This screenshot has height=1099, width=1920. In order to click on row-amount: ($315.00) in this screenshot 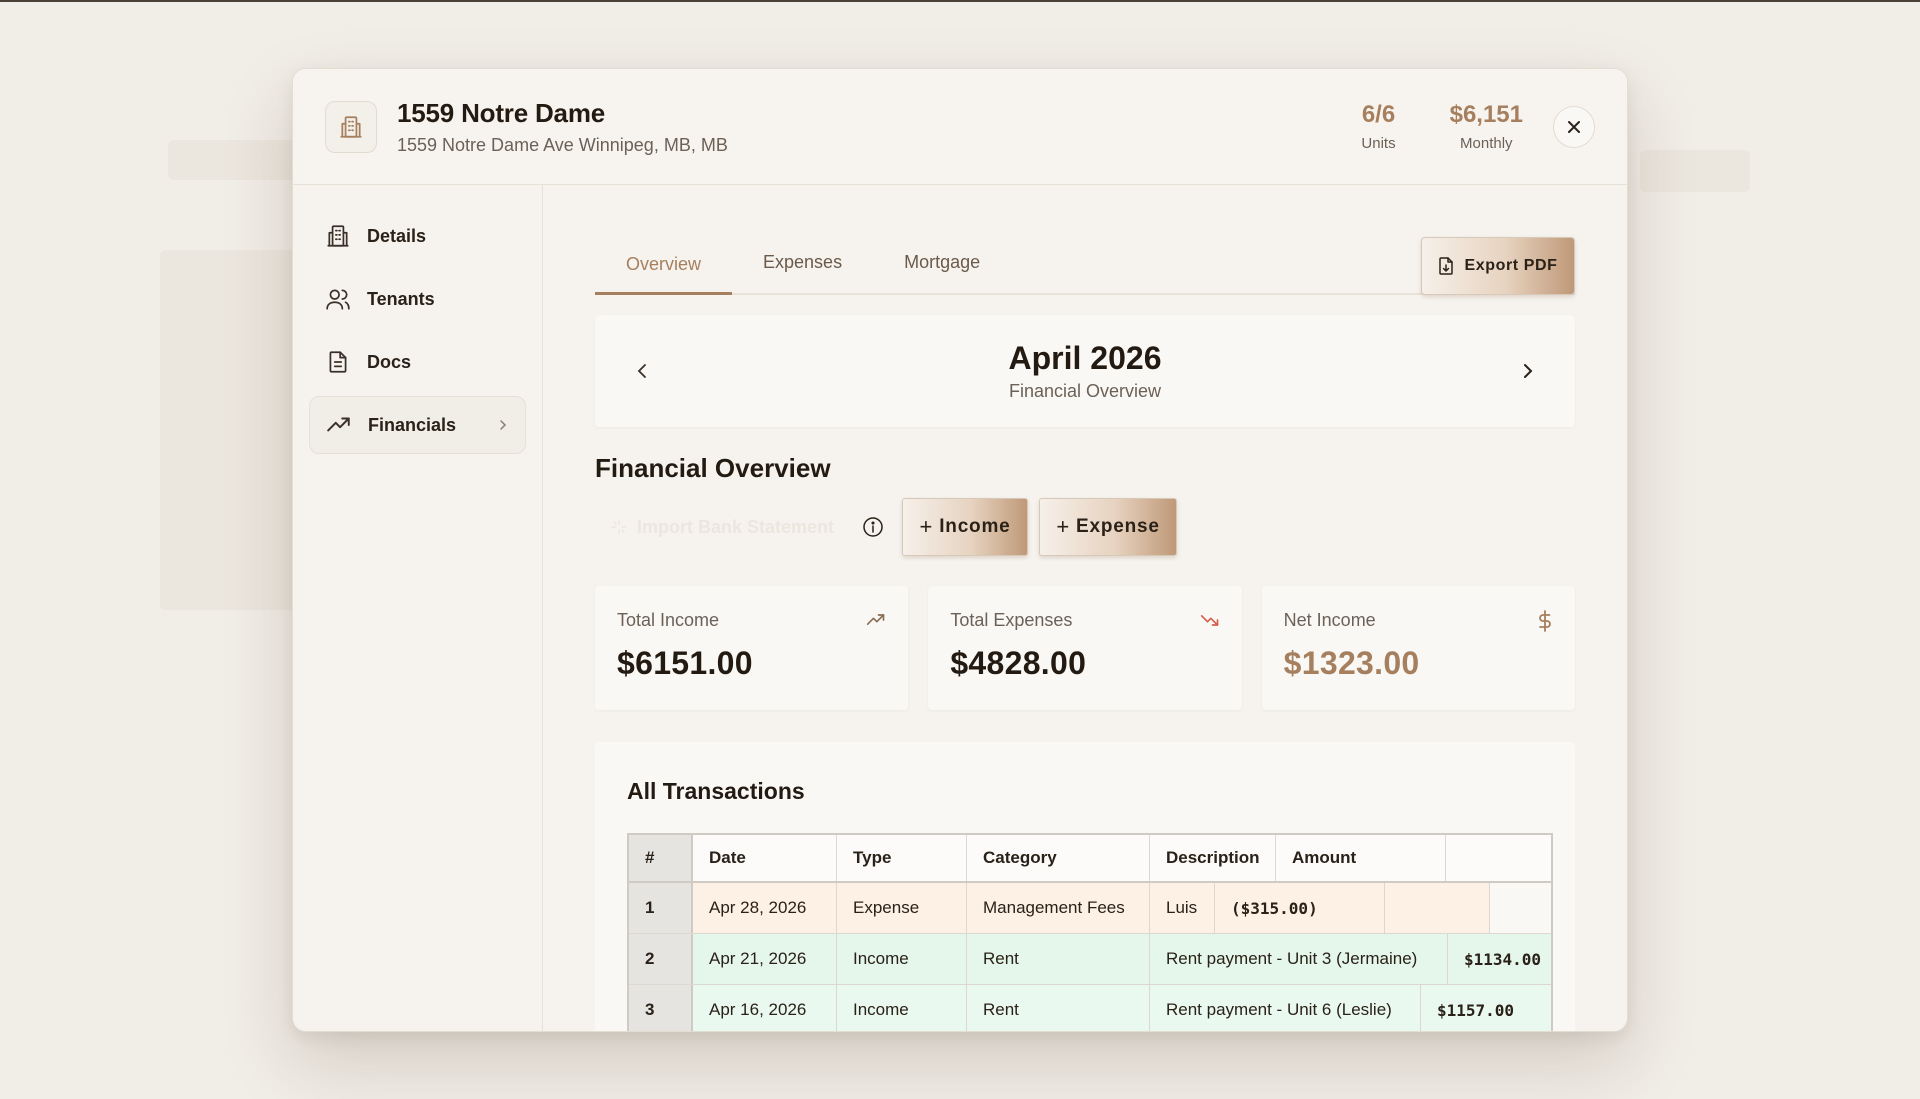, I will do `click(1300, 908)`.